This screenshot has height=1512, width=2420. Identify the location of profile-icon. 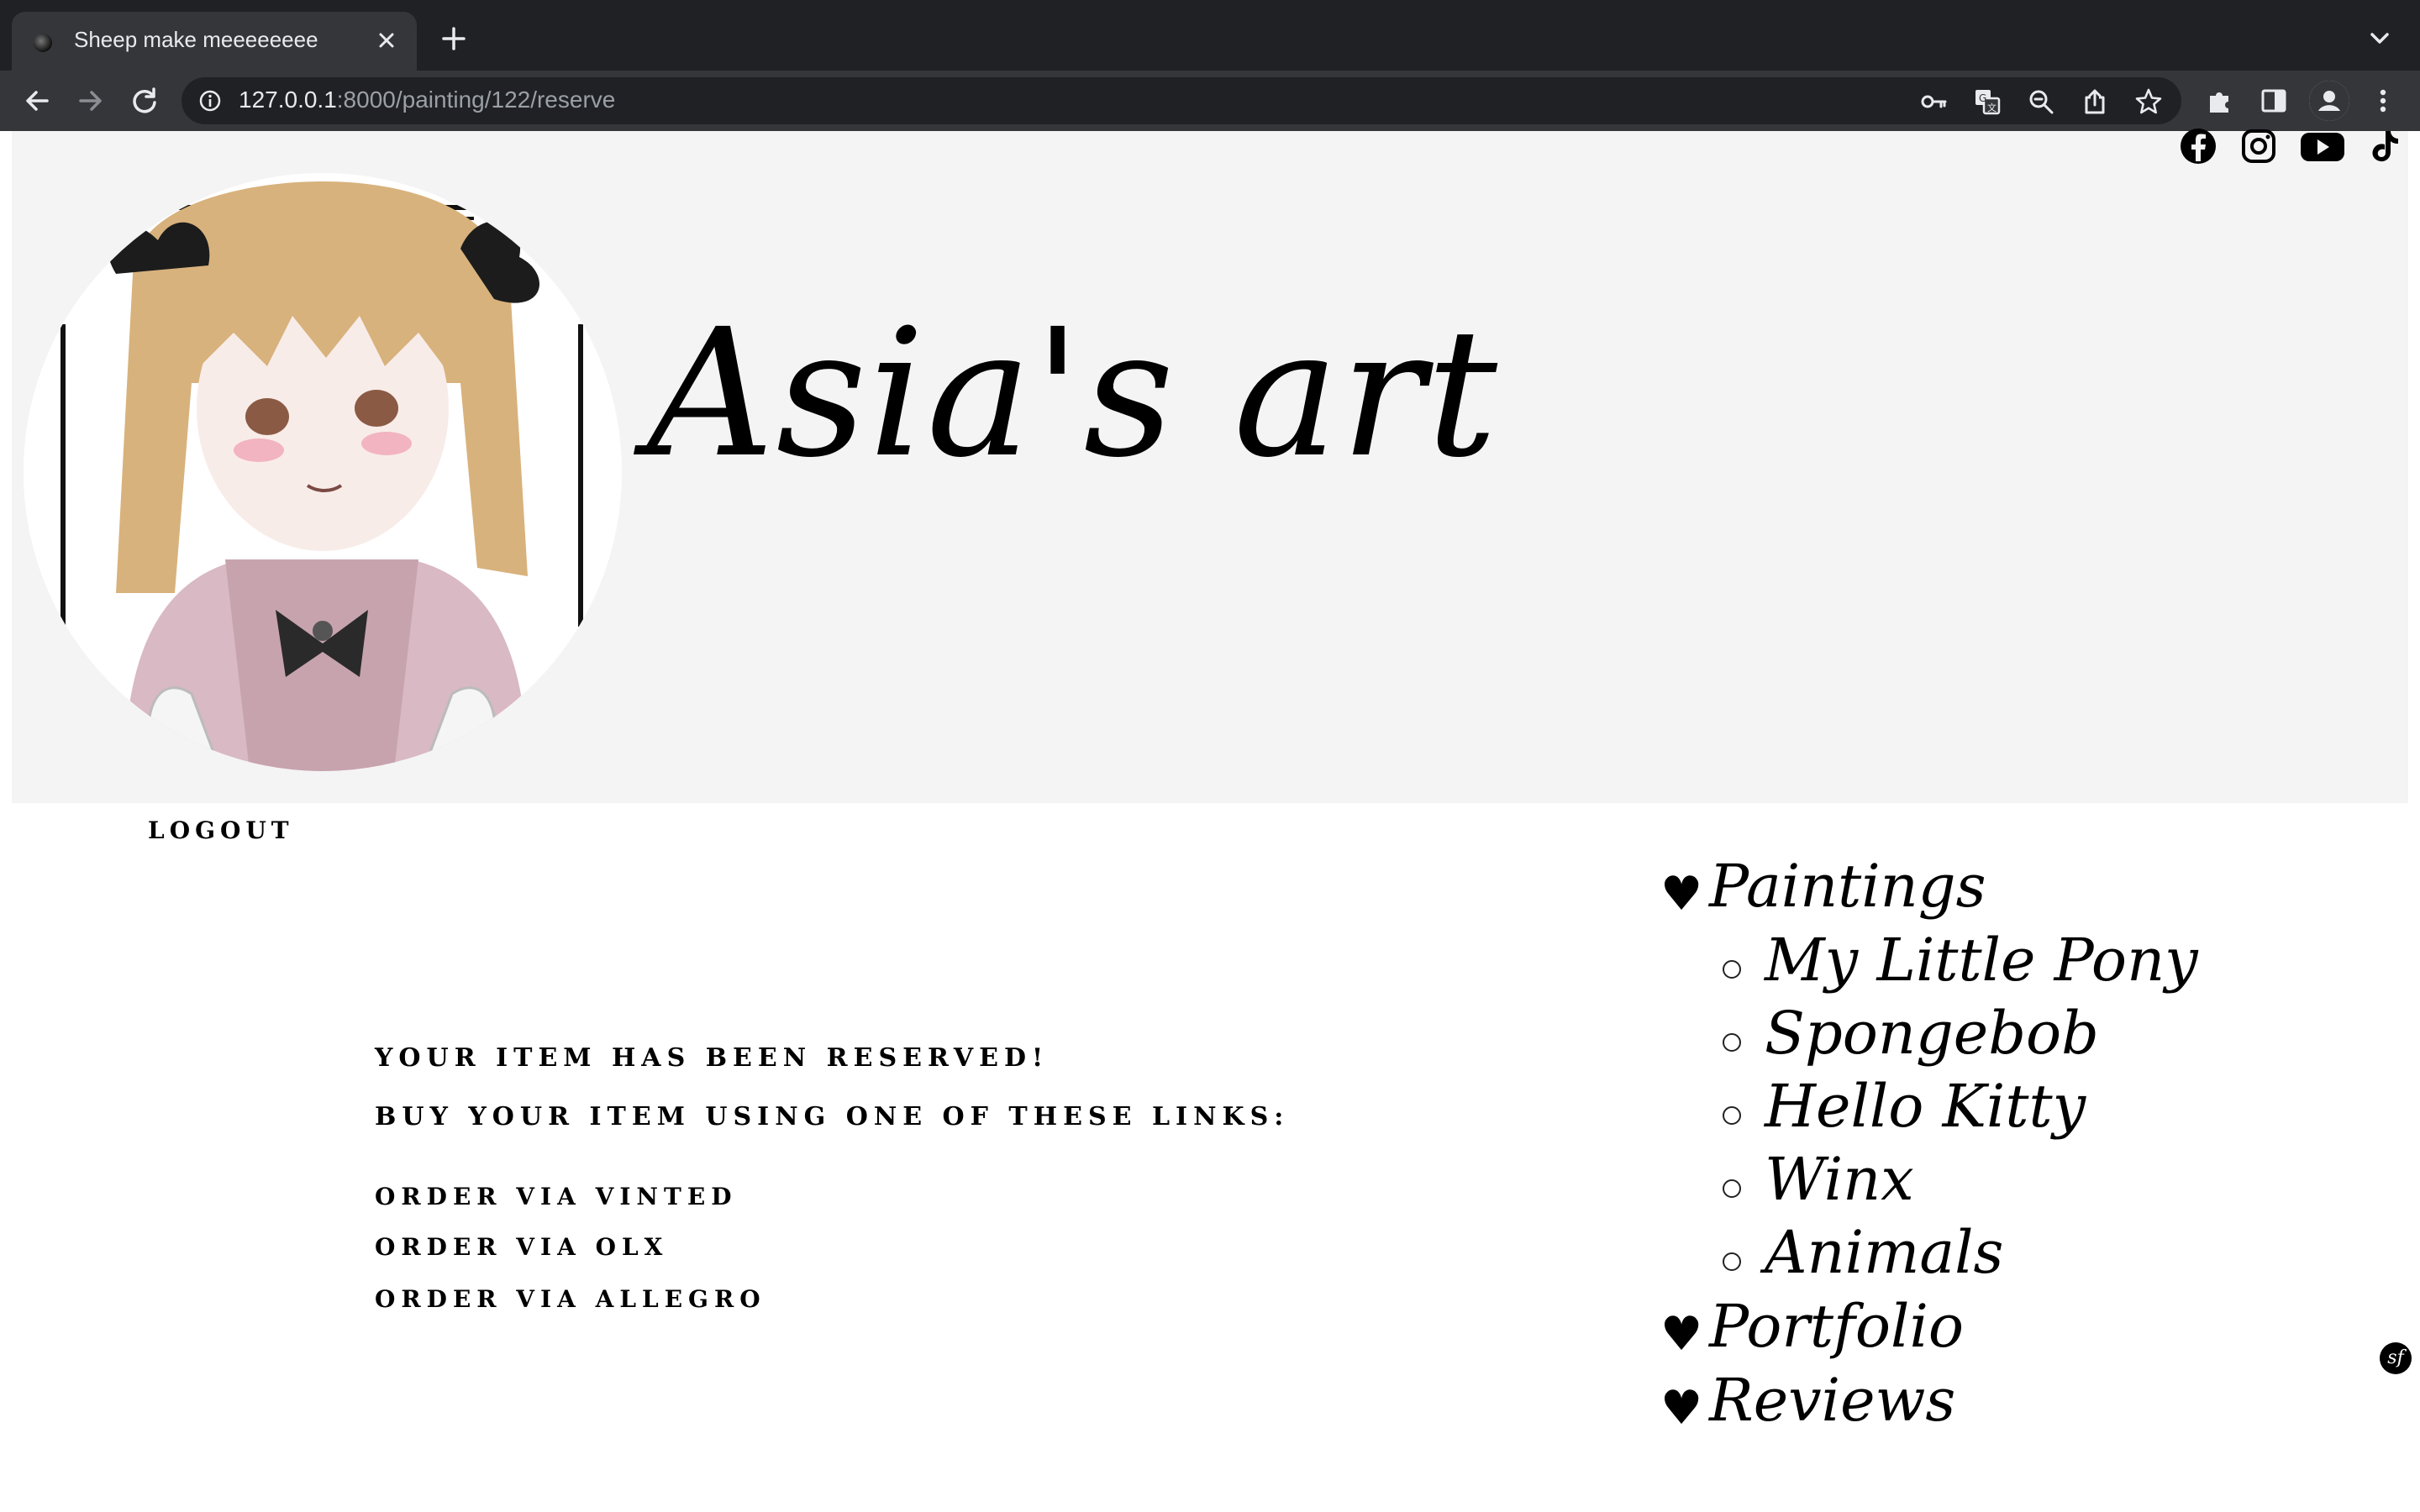
(2329, 101).